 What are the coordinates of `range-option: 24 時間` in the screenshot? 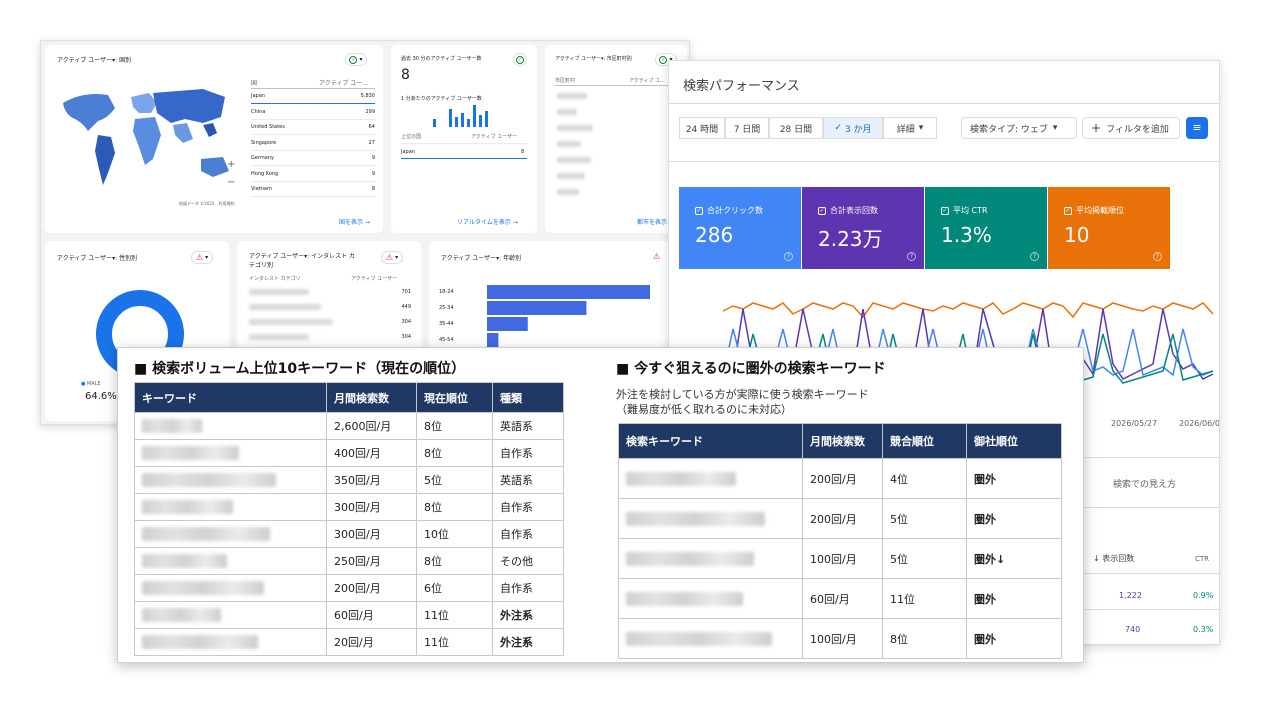 It's located at (702, 128).